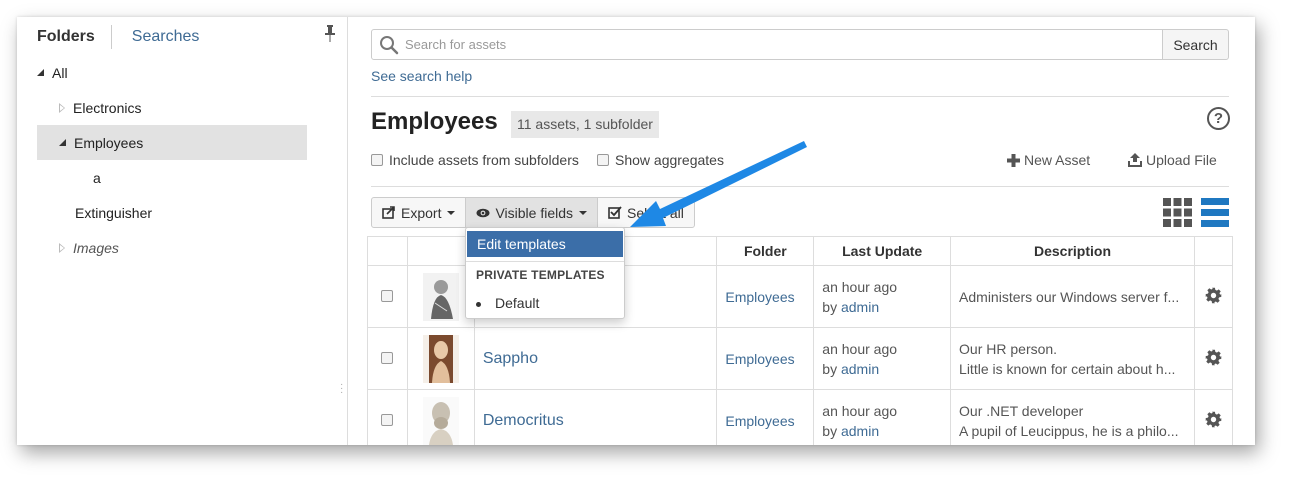 This screenshot has height=493, width=1303. I want to click on description-text: Our .NET developer, so click(1021, 410).